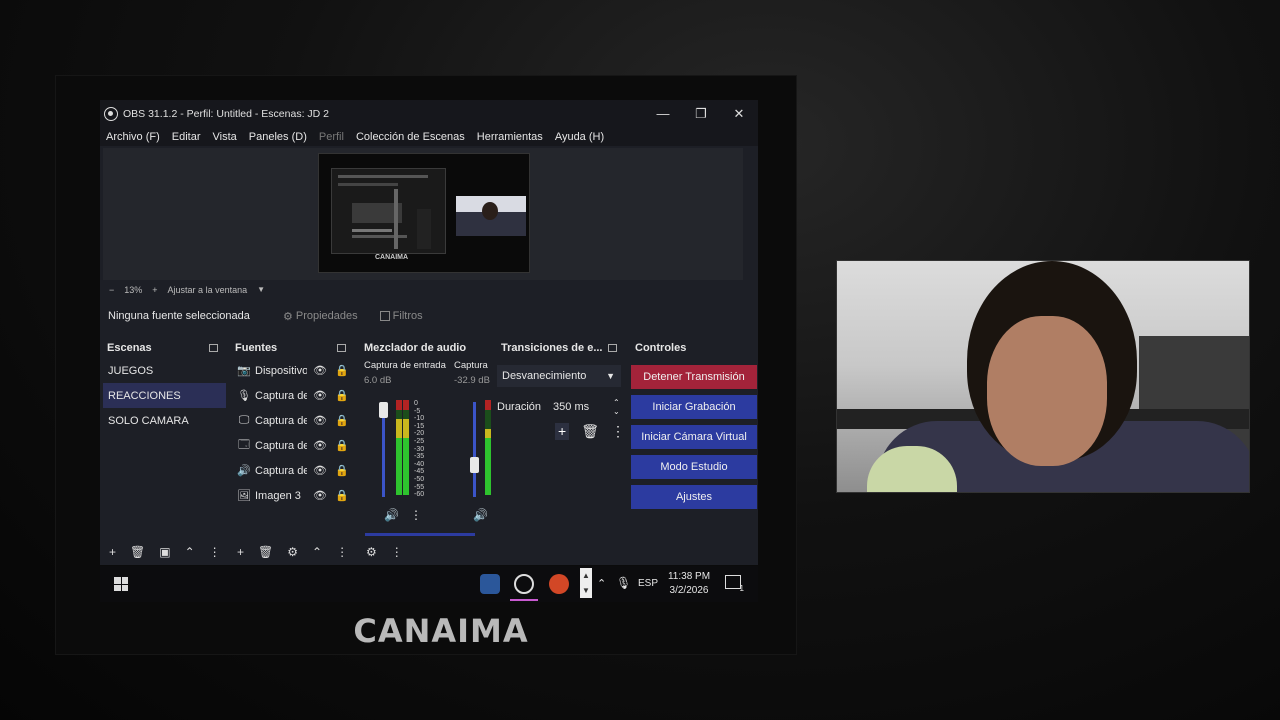 The image size is (1280, 720). What do you see at coordinates (734, 584) in the screenshot?
I see `notifications-icon: 1` at bounding box center [734, 584].